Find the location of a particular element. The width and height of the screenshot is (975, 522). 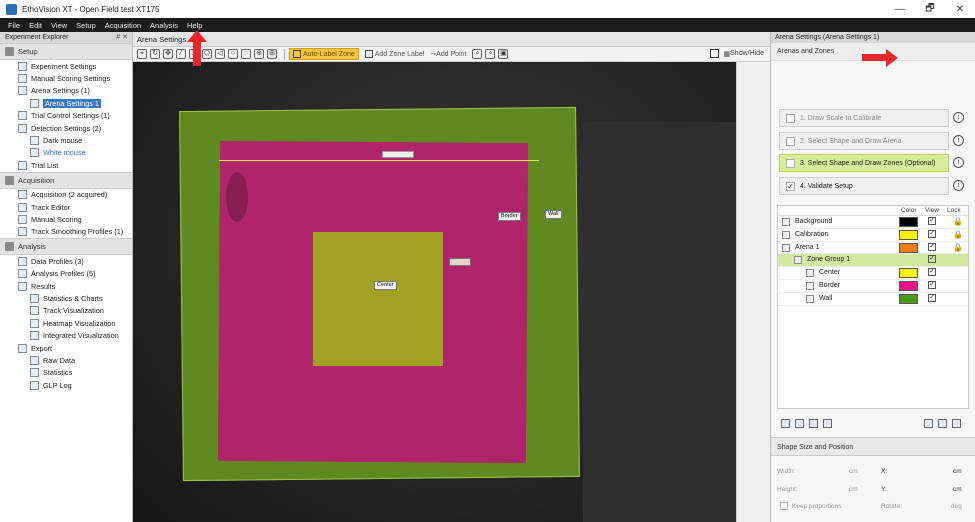

tree-item: Manual Scoring Settings is located at coordinates (66, 78).